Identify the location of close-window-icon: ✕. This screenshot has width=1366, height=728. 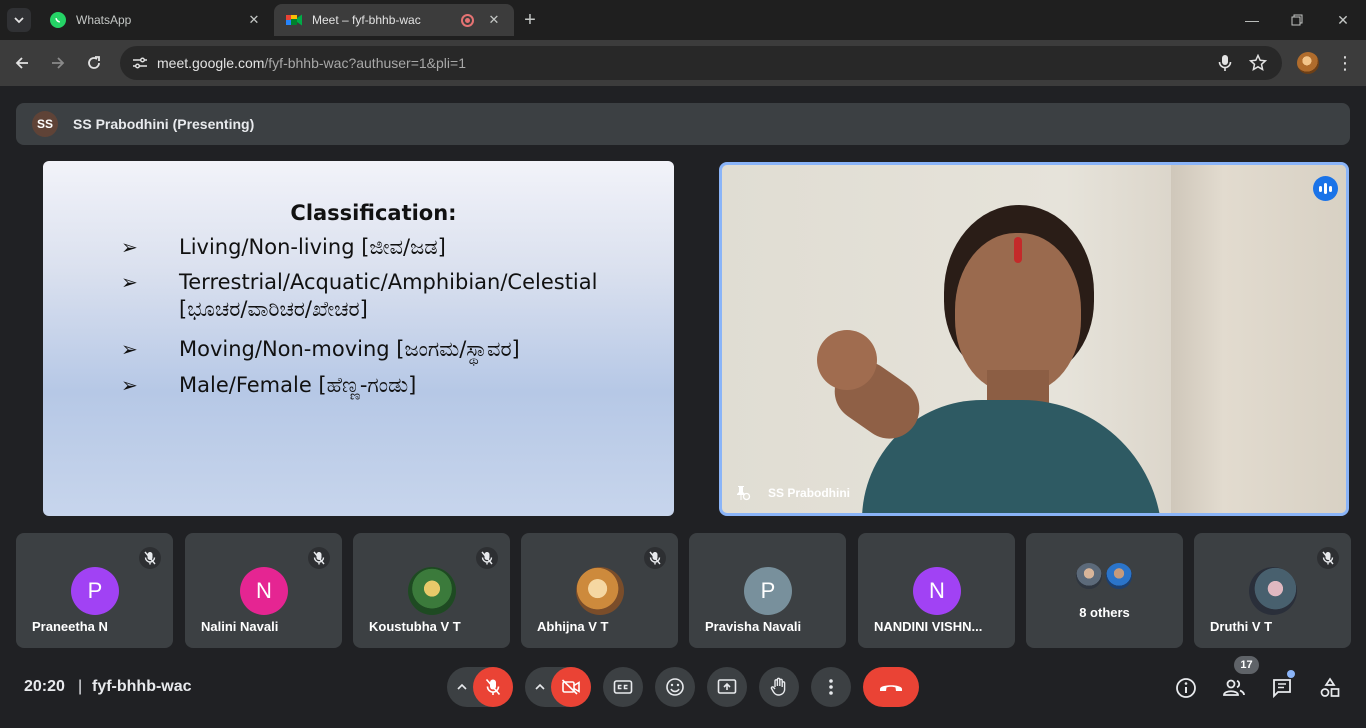
(1343, 20).